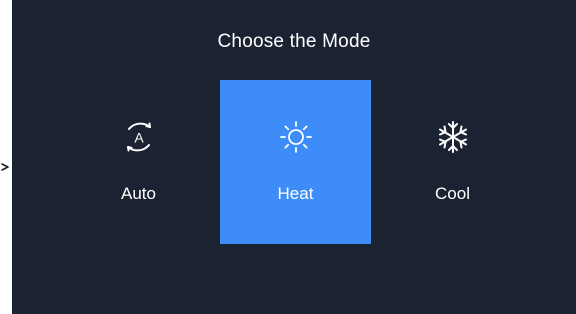 Image resolution: width=576 pixels, height=314 pixels. I want to click on mode-auto-label: Auto, so click(138, 193).